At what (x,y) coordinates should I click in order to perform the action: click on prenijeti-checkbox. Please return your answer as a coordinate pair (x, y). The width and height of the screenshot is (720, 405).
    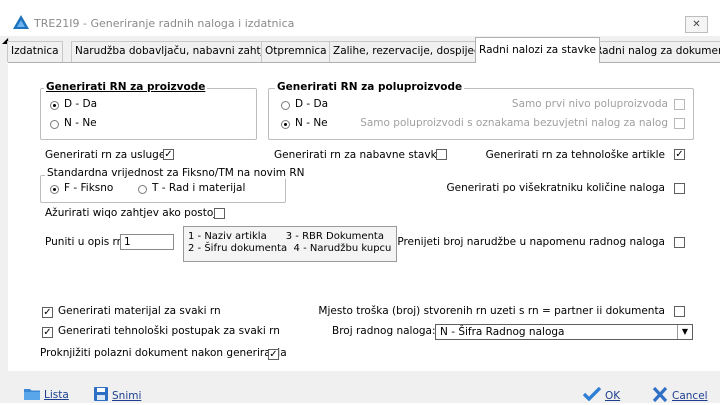
    Looking at the image, I should click on (679, 242).